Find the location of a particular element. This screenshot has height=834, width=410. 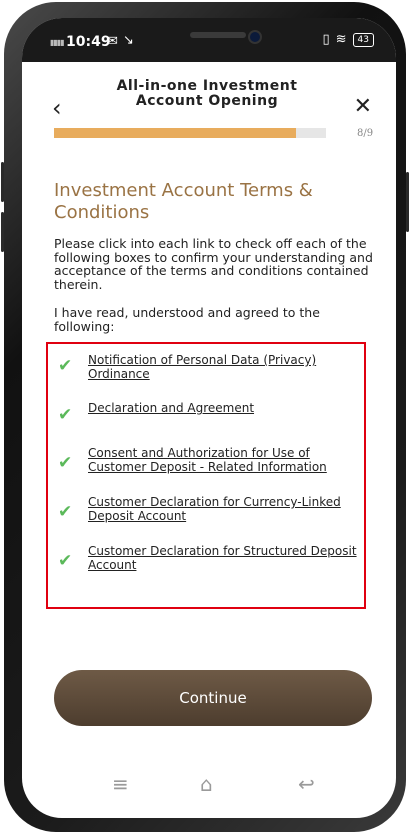

step-indicator: 8/9 is located at coordinates (365, 133).